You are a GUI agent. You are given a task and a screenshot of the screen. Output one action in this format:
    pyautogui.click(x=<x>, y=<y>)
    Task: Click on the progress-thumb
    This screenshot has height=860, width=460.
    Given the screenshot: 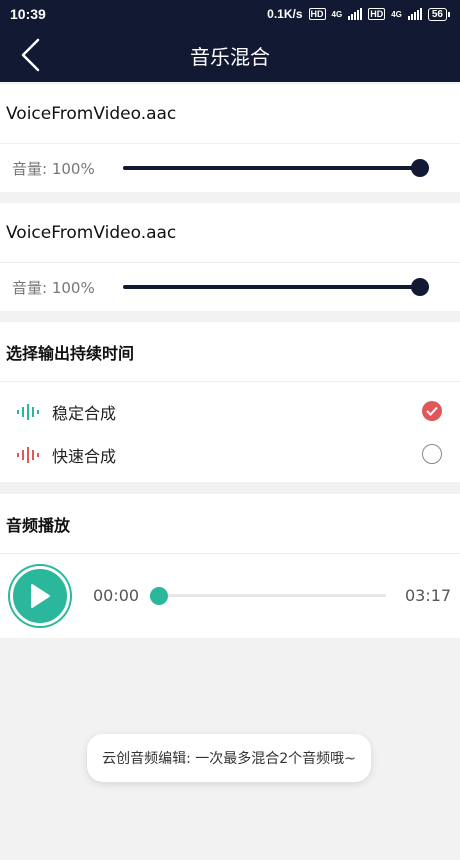 What is the action you would take?
    pyautogui.click(x=159, y=596)
    